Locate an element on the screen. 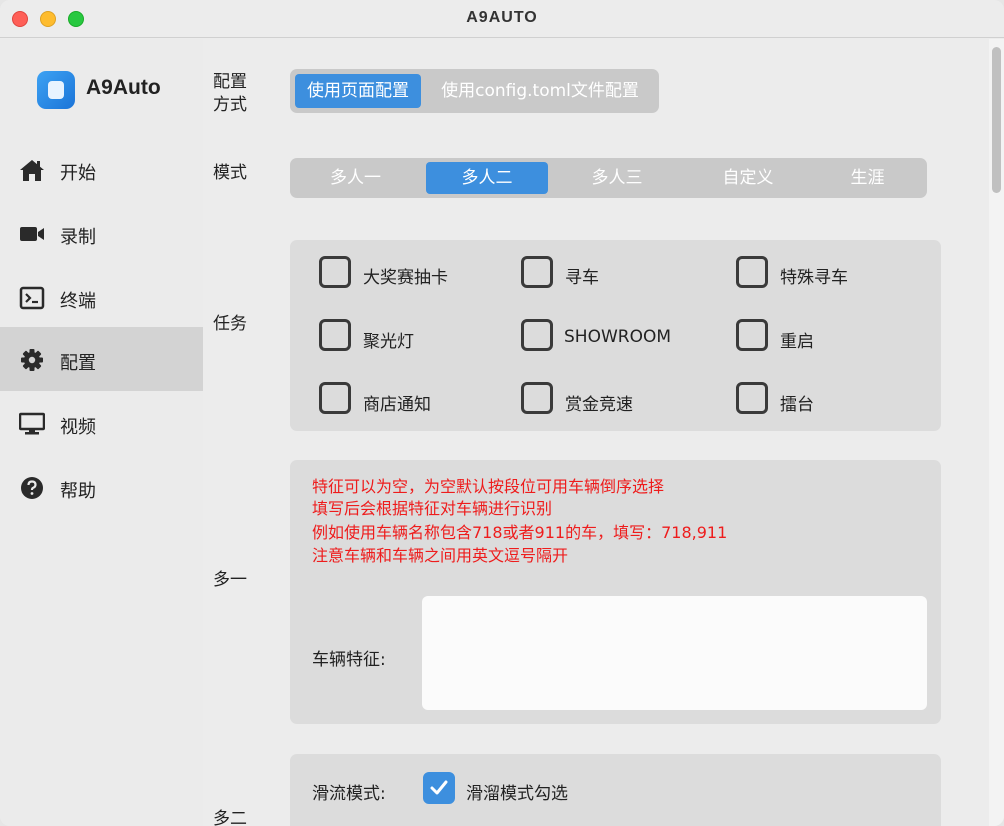 This screenshot has width=1004, height=826. task-checkbox-shop-notify is located at coordinates (335, 398).